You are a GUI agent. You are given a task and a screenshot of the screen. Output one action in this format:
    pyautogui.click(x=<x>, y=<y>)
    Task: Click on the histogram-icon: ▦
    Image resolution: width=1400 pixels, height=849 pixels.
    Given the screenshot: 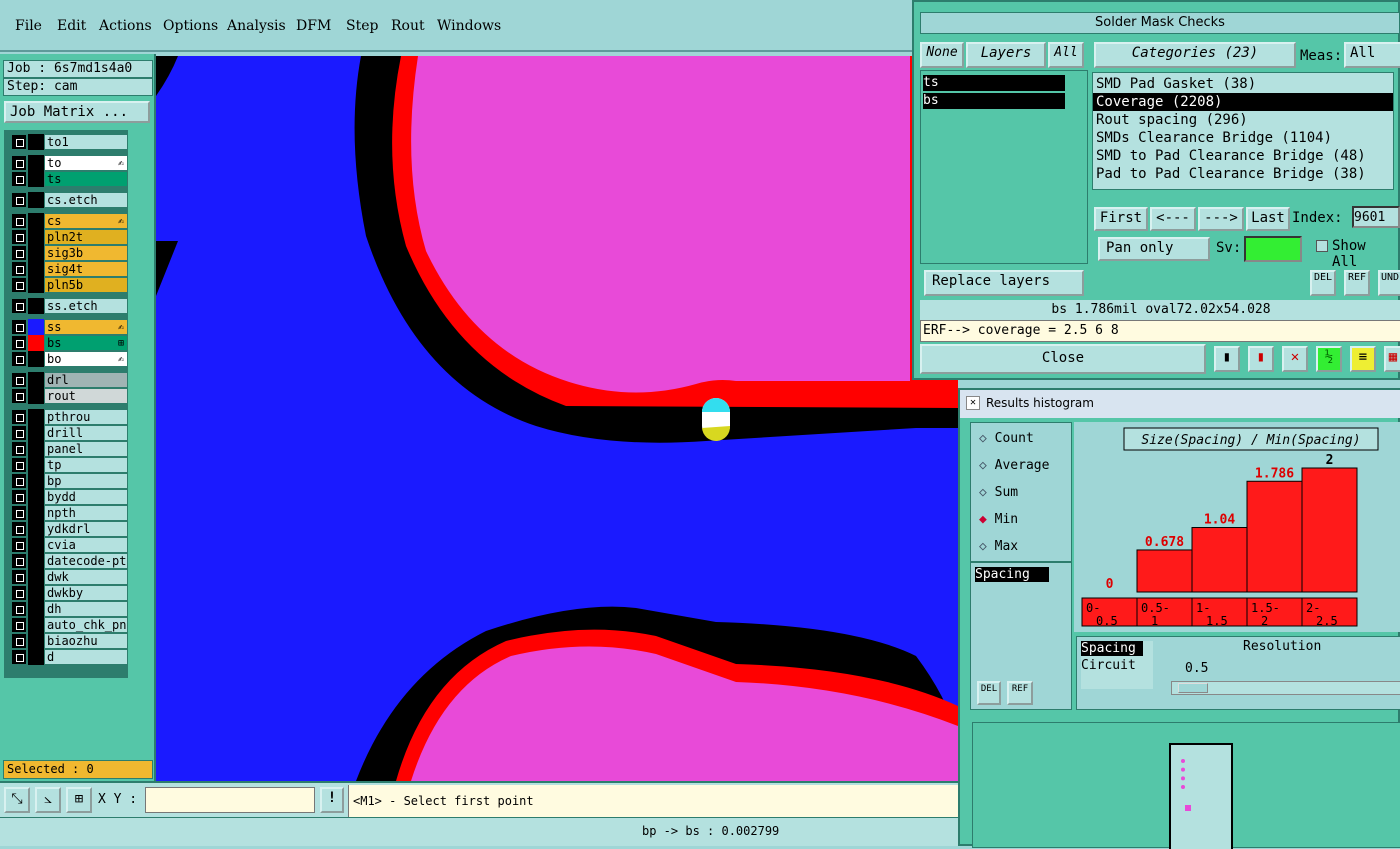 What is the action you would take?
    pyautogui.click(x=1392, y=359)
    